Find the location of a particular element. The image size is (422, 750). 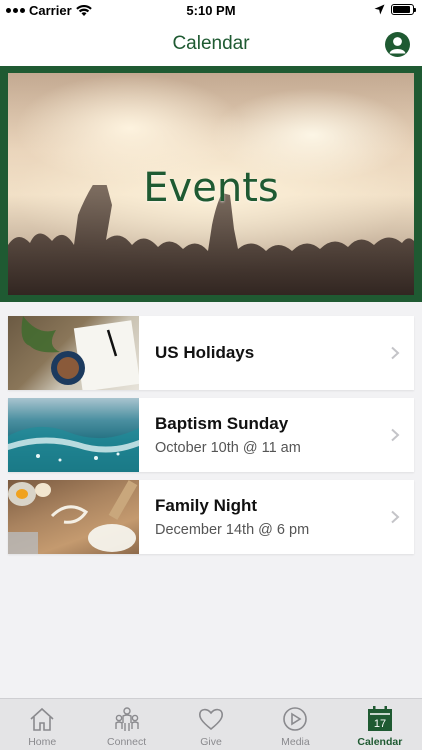

hero-title: Events is located at coordinates (211, 188).